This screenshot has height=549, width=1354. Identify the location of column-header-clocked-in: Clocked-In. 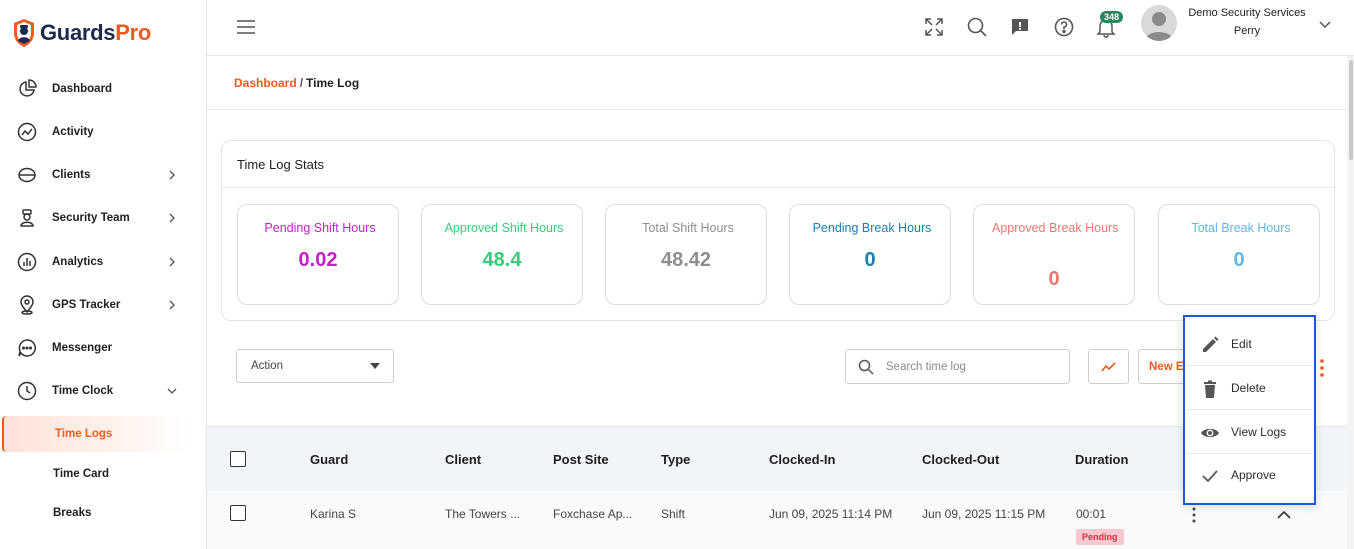
(802, 459).